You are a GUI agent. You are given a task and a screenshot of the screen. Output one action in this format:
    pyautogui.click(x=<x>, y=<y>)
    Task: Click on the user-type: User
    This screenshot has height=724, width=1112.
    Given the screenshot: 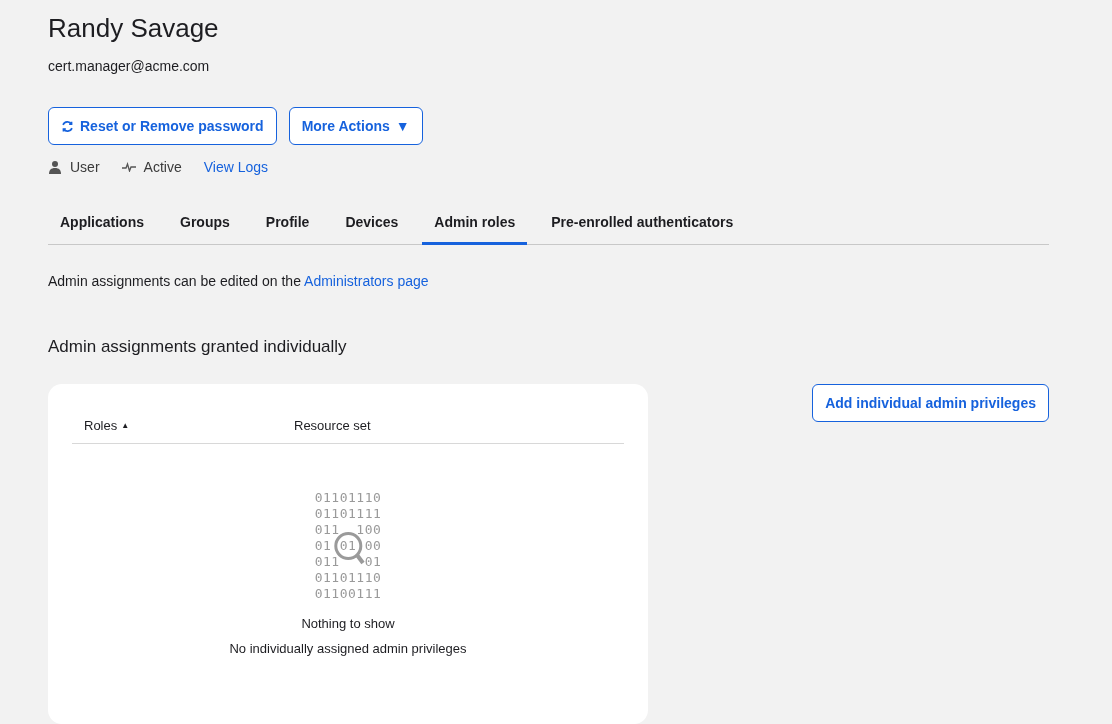 What is the action you would take?
    pyautogui.click(x=85, y=167)
    